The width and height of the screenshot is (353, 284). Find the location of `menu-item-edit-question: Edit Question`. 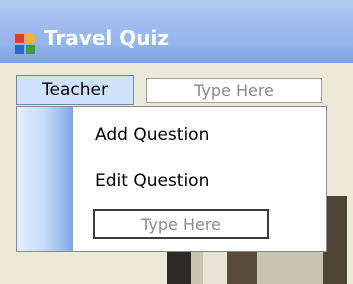

menu-item-edit-question: Edit Question is located at coordinates (152, 181).